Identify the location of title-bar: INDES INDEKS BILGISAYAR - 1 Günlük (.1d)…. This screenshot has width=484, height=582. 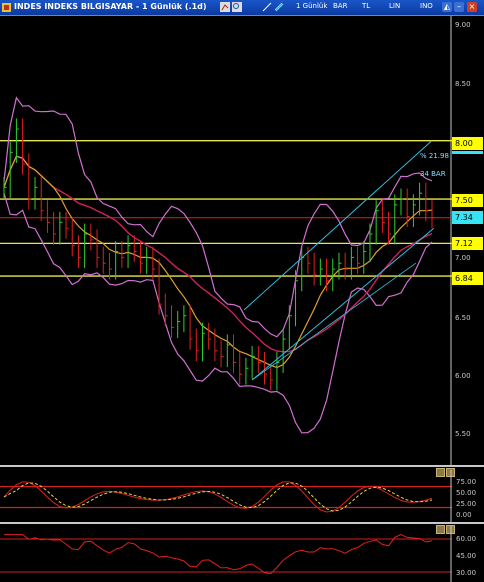
(242, 8).